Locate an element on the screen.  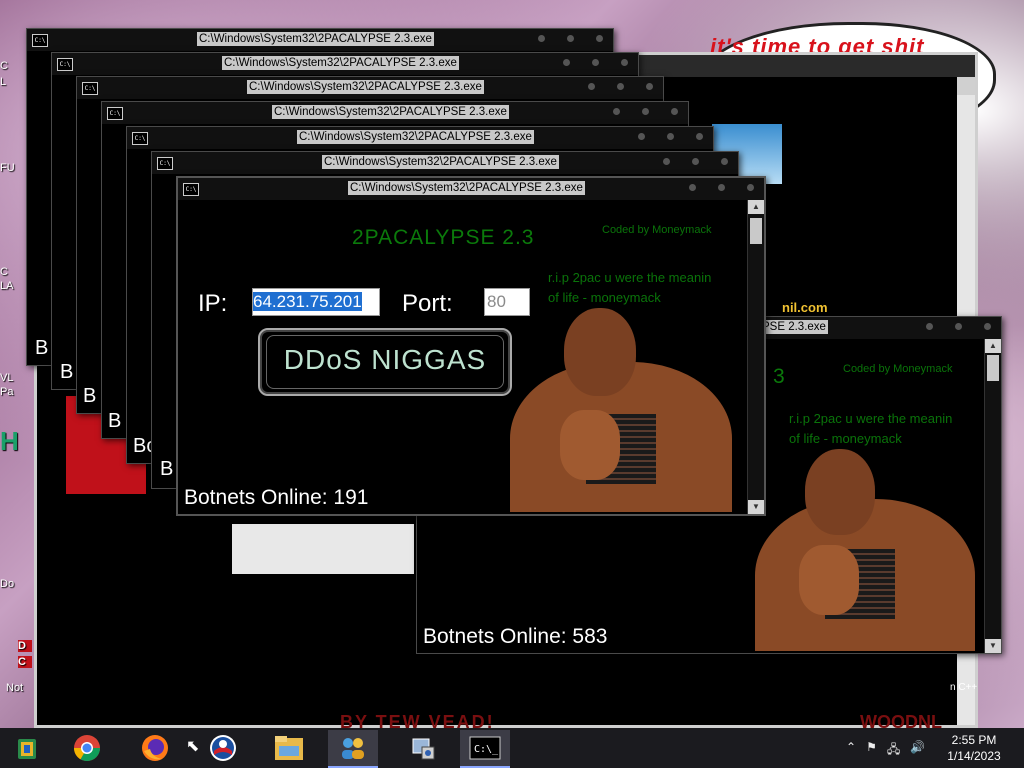
svg-text: C:\_ is located at coordinates (486, 749).